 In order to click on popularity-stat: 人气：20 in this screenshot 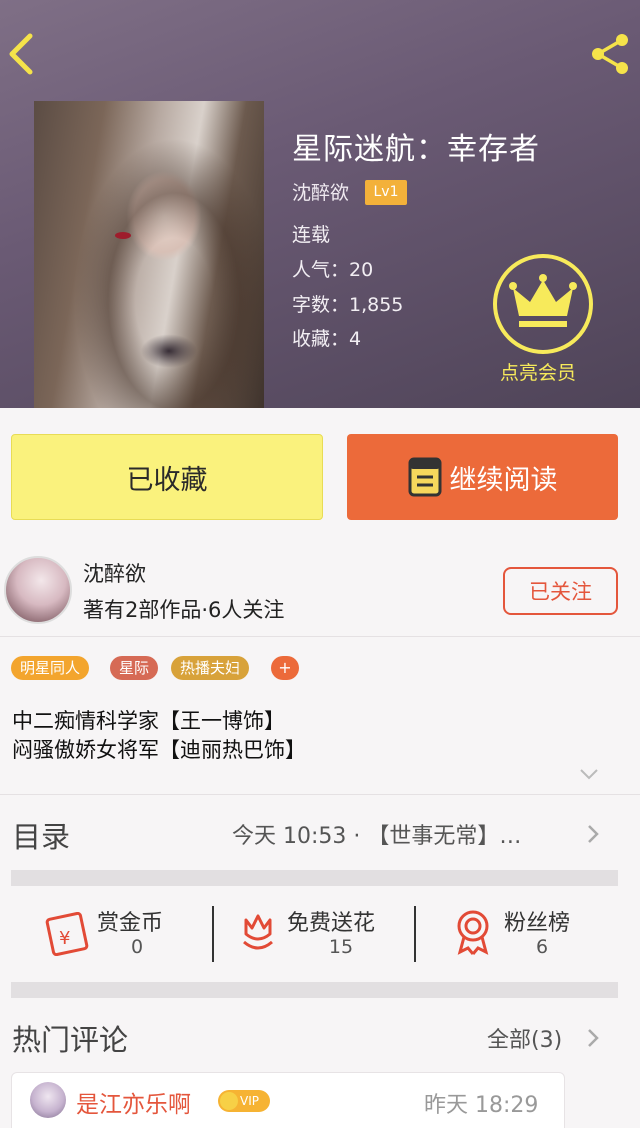, I will do `click(333, 270)`.